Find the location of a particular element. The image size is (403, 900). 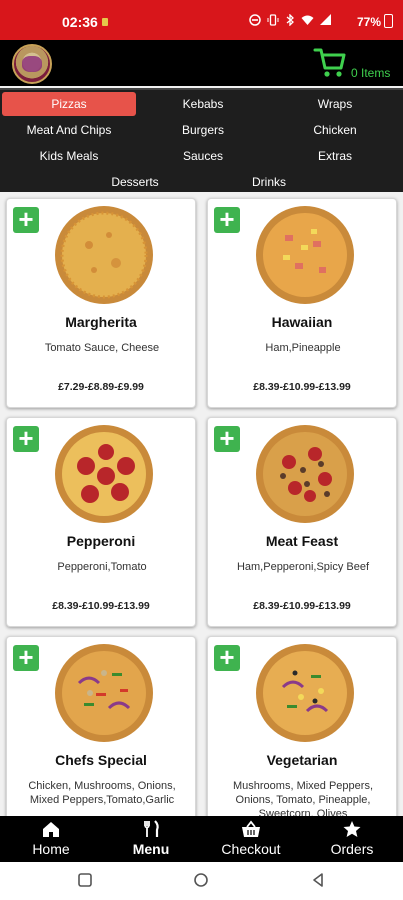

nav-checkout-label: Checkout is located at coordinates (251, 849).